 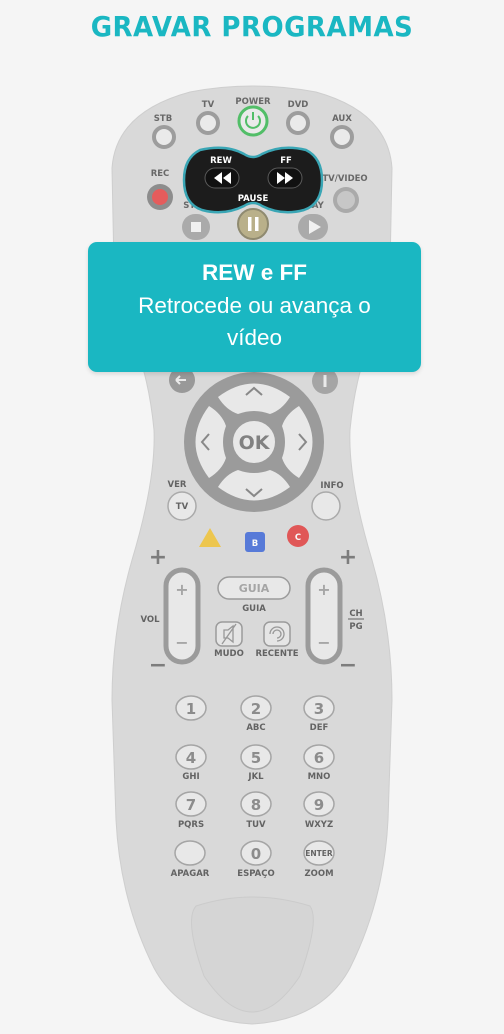 I want to click on ch-rocker-plus: +, so click(x=323, y=589).